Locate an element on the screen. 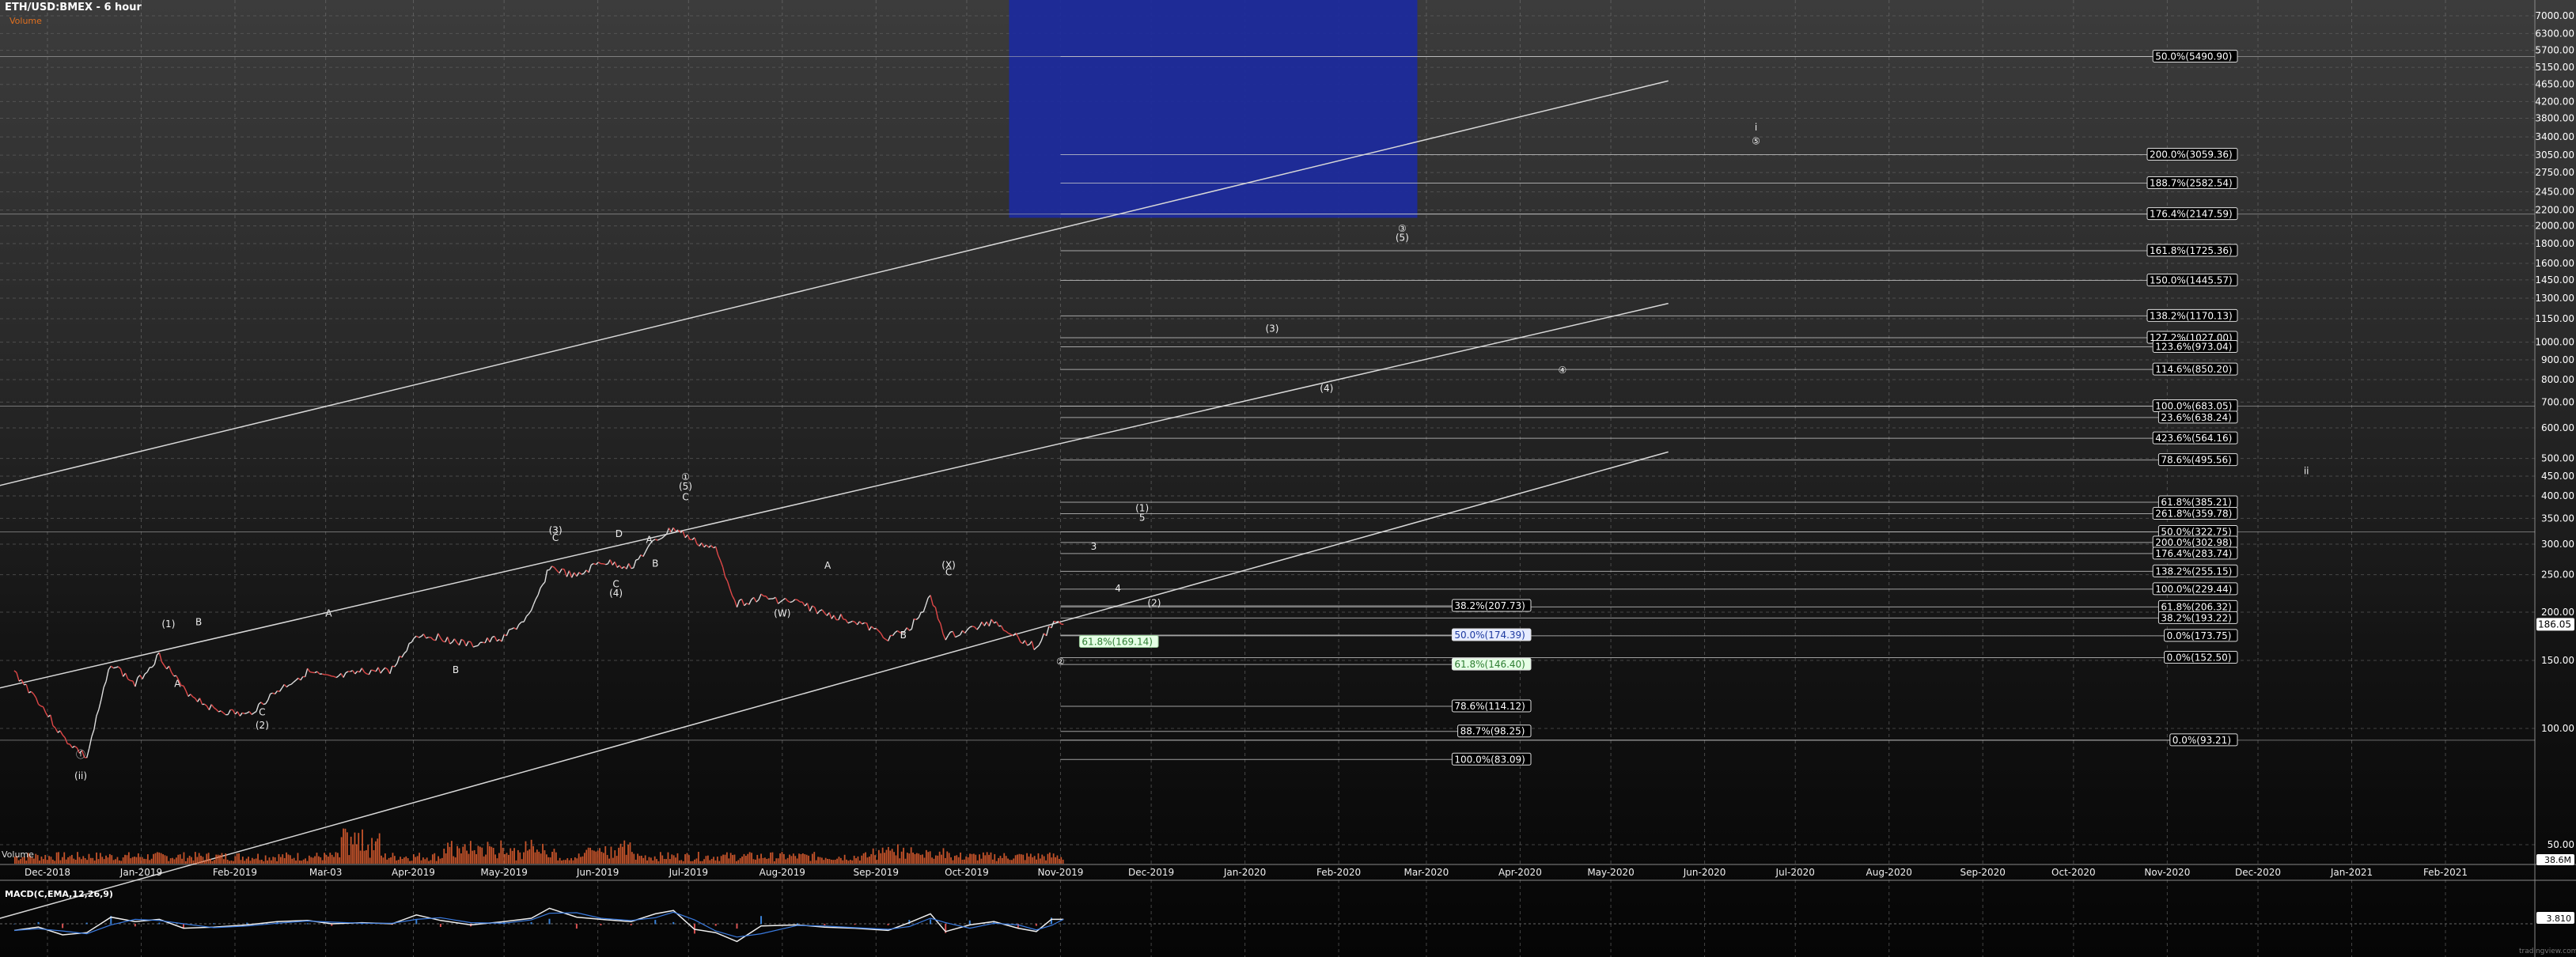 The width and height of the screenshot is (2576, 957). fib-label: 138.2%(1170.13) is located at coordinates (2191, 315).